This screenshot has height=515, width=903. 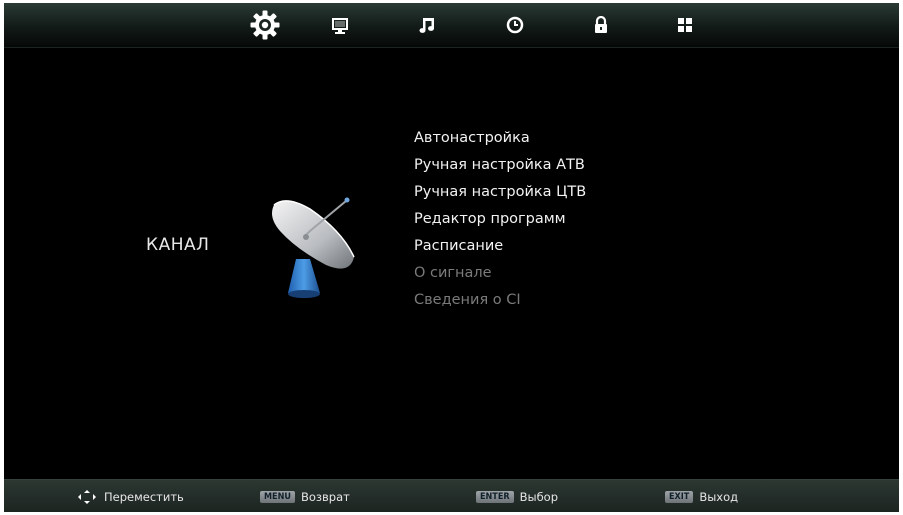 What do you see at coordinates (427, 25) in the screenshot?
I see `sound-icon` at bounding box center [427, 25].